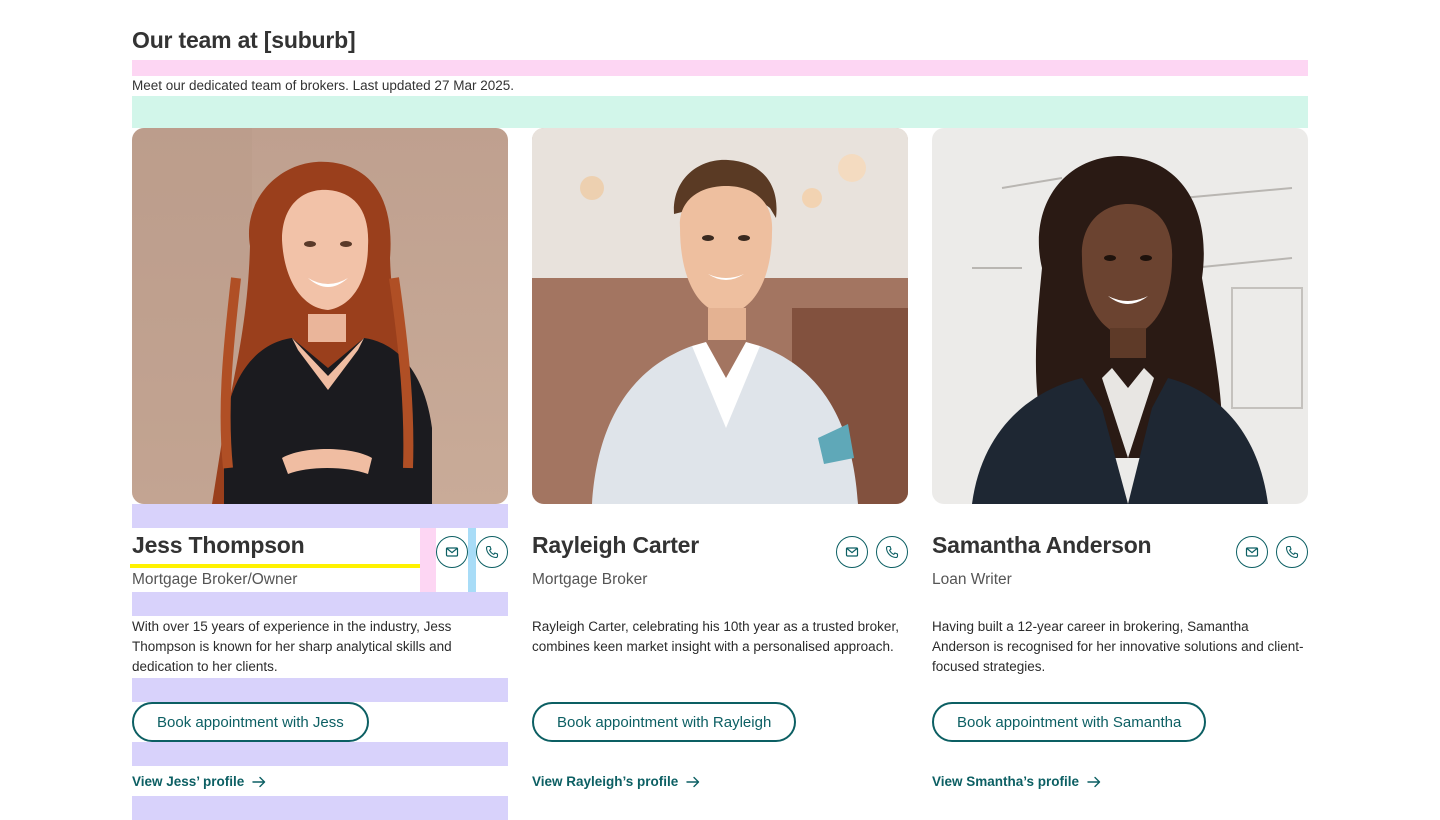 The image size is (1440, 820). What do you see at coordinates (250, 722) in the screenshot?
I see `book-appointment-button: Book appointment with Jess` at bounding box center [250, 722].